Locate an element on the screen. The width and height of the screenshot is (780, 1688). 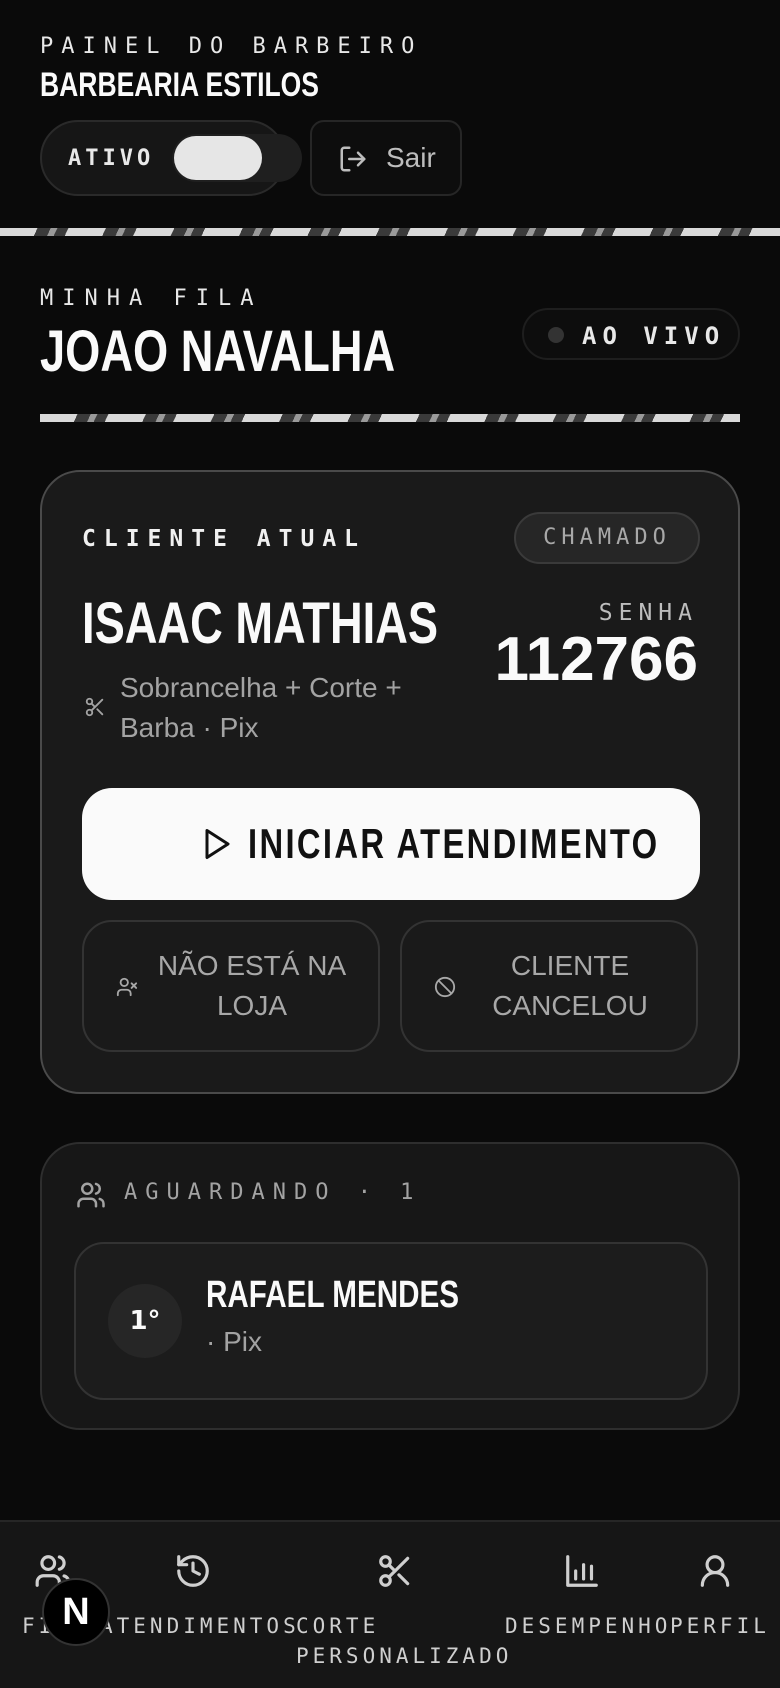
nav-item-corte-personalizado: CORTE PERSONALIZADO is located at coordinates (399, 1605).